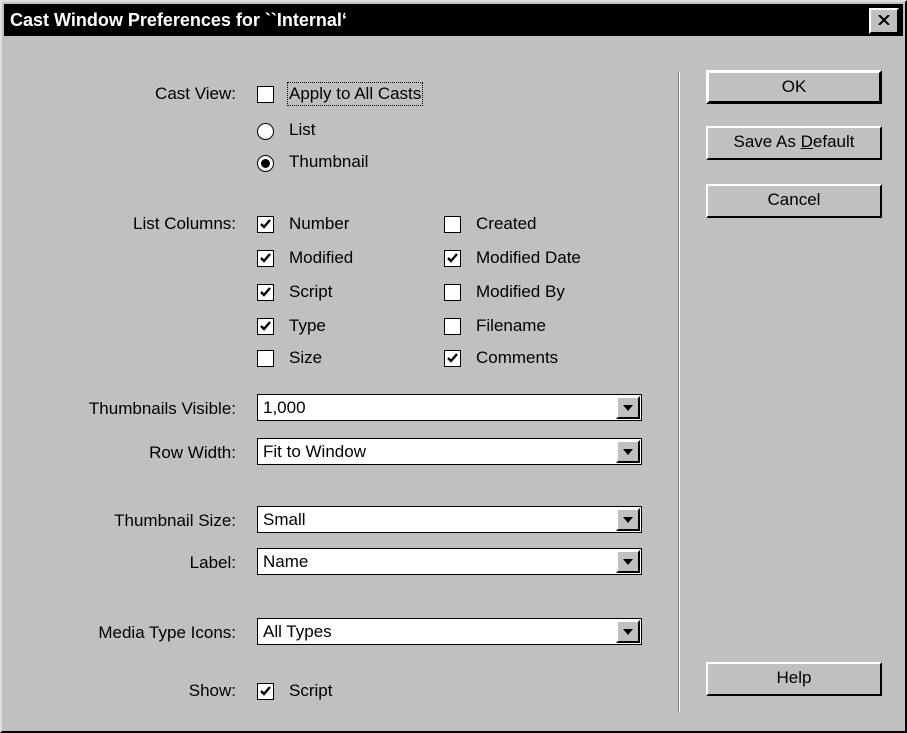 This screenshot has height=733, width=907. Describe the element at coordinates (767, 141) in the screenshot. I see `save-as-default-prefix: Save As` at that location.